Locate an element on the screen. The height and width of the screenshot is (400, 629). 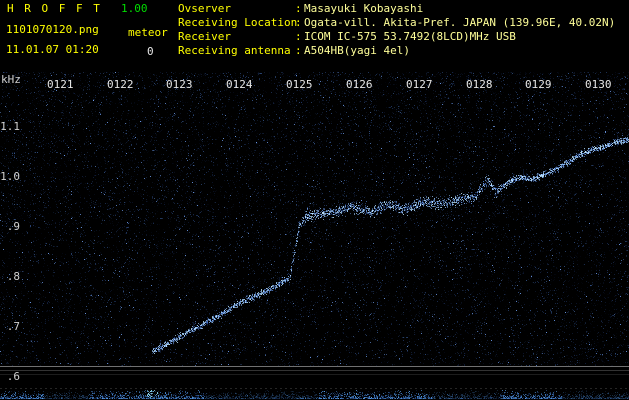
time-tick-label: 0126 is located at coordinates (359, 84).